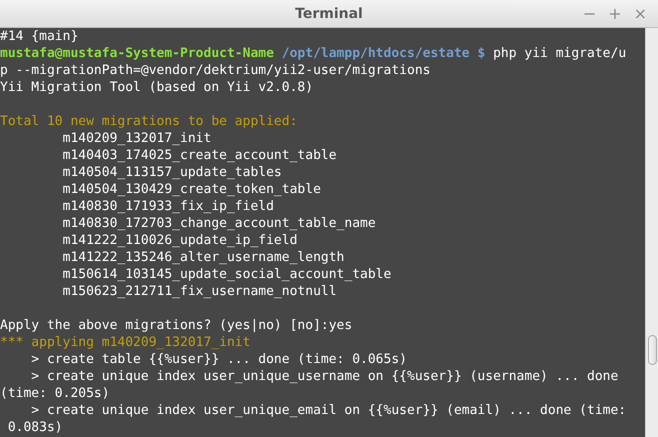 This screenshot has width=658, height=437. I want to click on terminal-line: mustafa@mustafa-System-Product-Name /opt/lampp/htdocs/estate $ php yii migrate/u, so click(313, 53).